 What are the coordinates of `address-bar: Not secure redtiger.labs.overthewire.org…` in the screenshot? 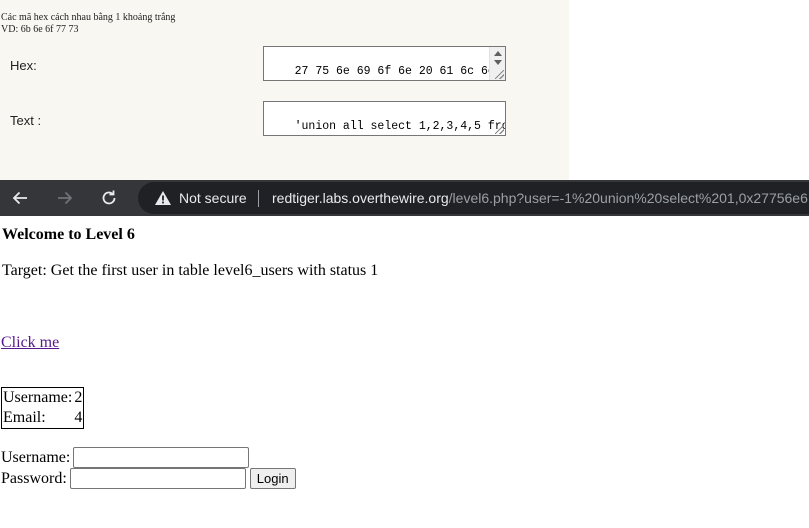 It's located at (473, 198).